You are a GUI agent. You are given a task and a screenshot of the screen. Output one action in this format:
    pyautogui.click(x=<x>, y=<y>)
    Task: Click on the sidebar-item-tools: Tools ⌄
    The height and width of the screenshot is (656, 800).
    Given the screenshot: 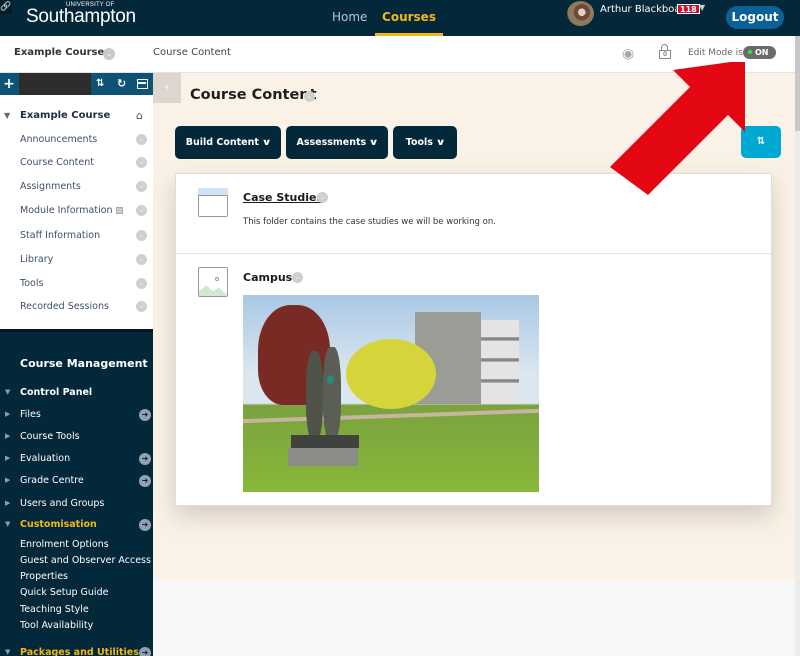 What is the action you would take?
    pyautogui.click(x=86, y=286)
    